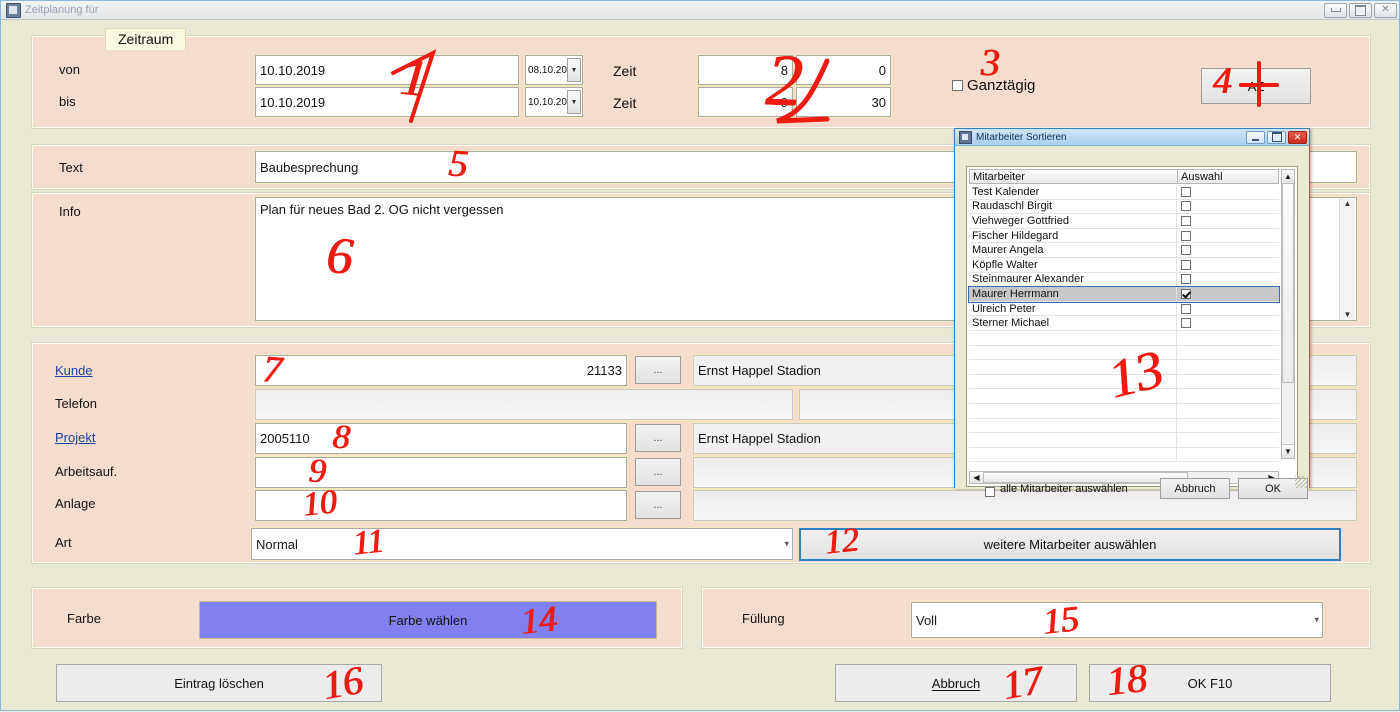 The image size is (1400, 712). What do you see at coordinates (1124, 250) in the screenshot?
I see `table-row: Maurer Angela` at bounding box center [1124, 250].